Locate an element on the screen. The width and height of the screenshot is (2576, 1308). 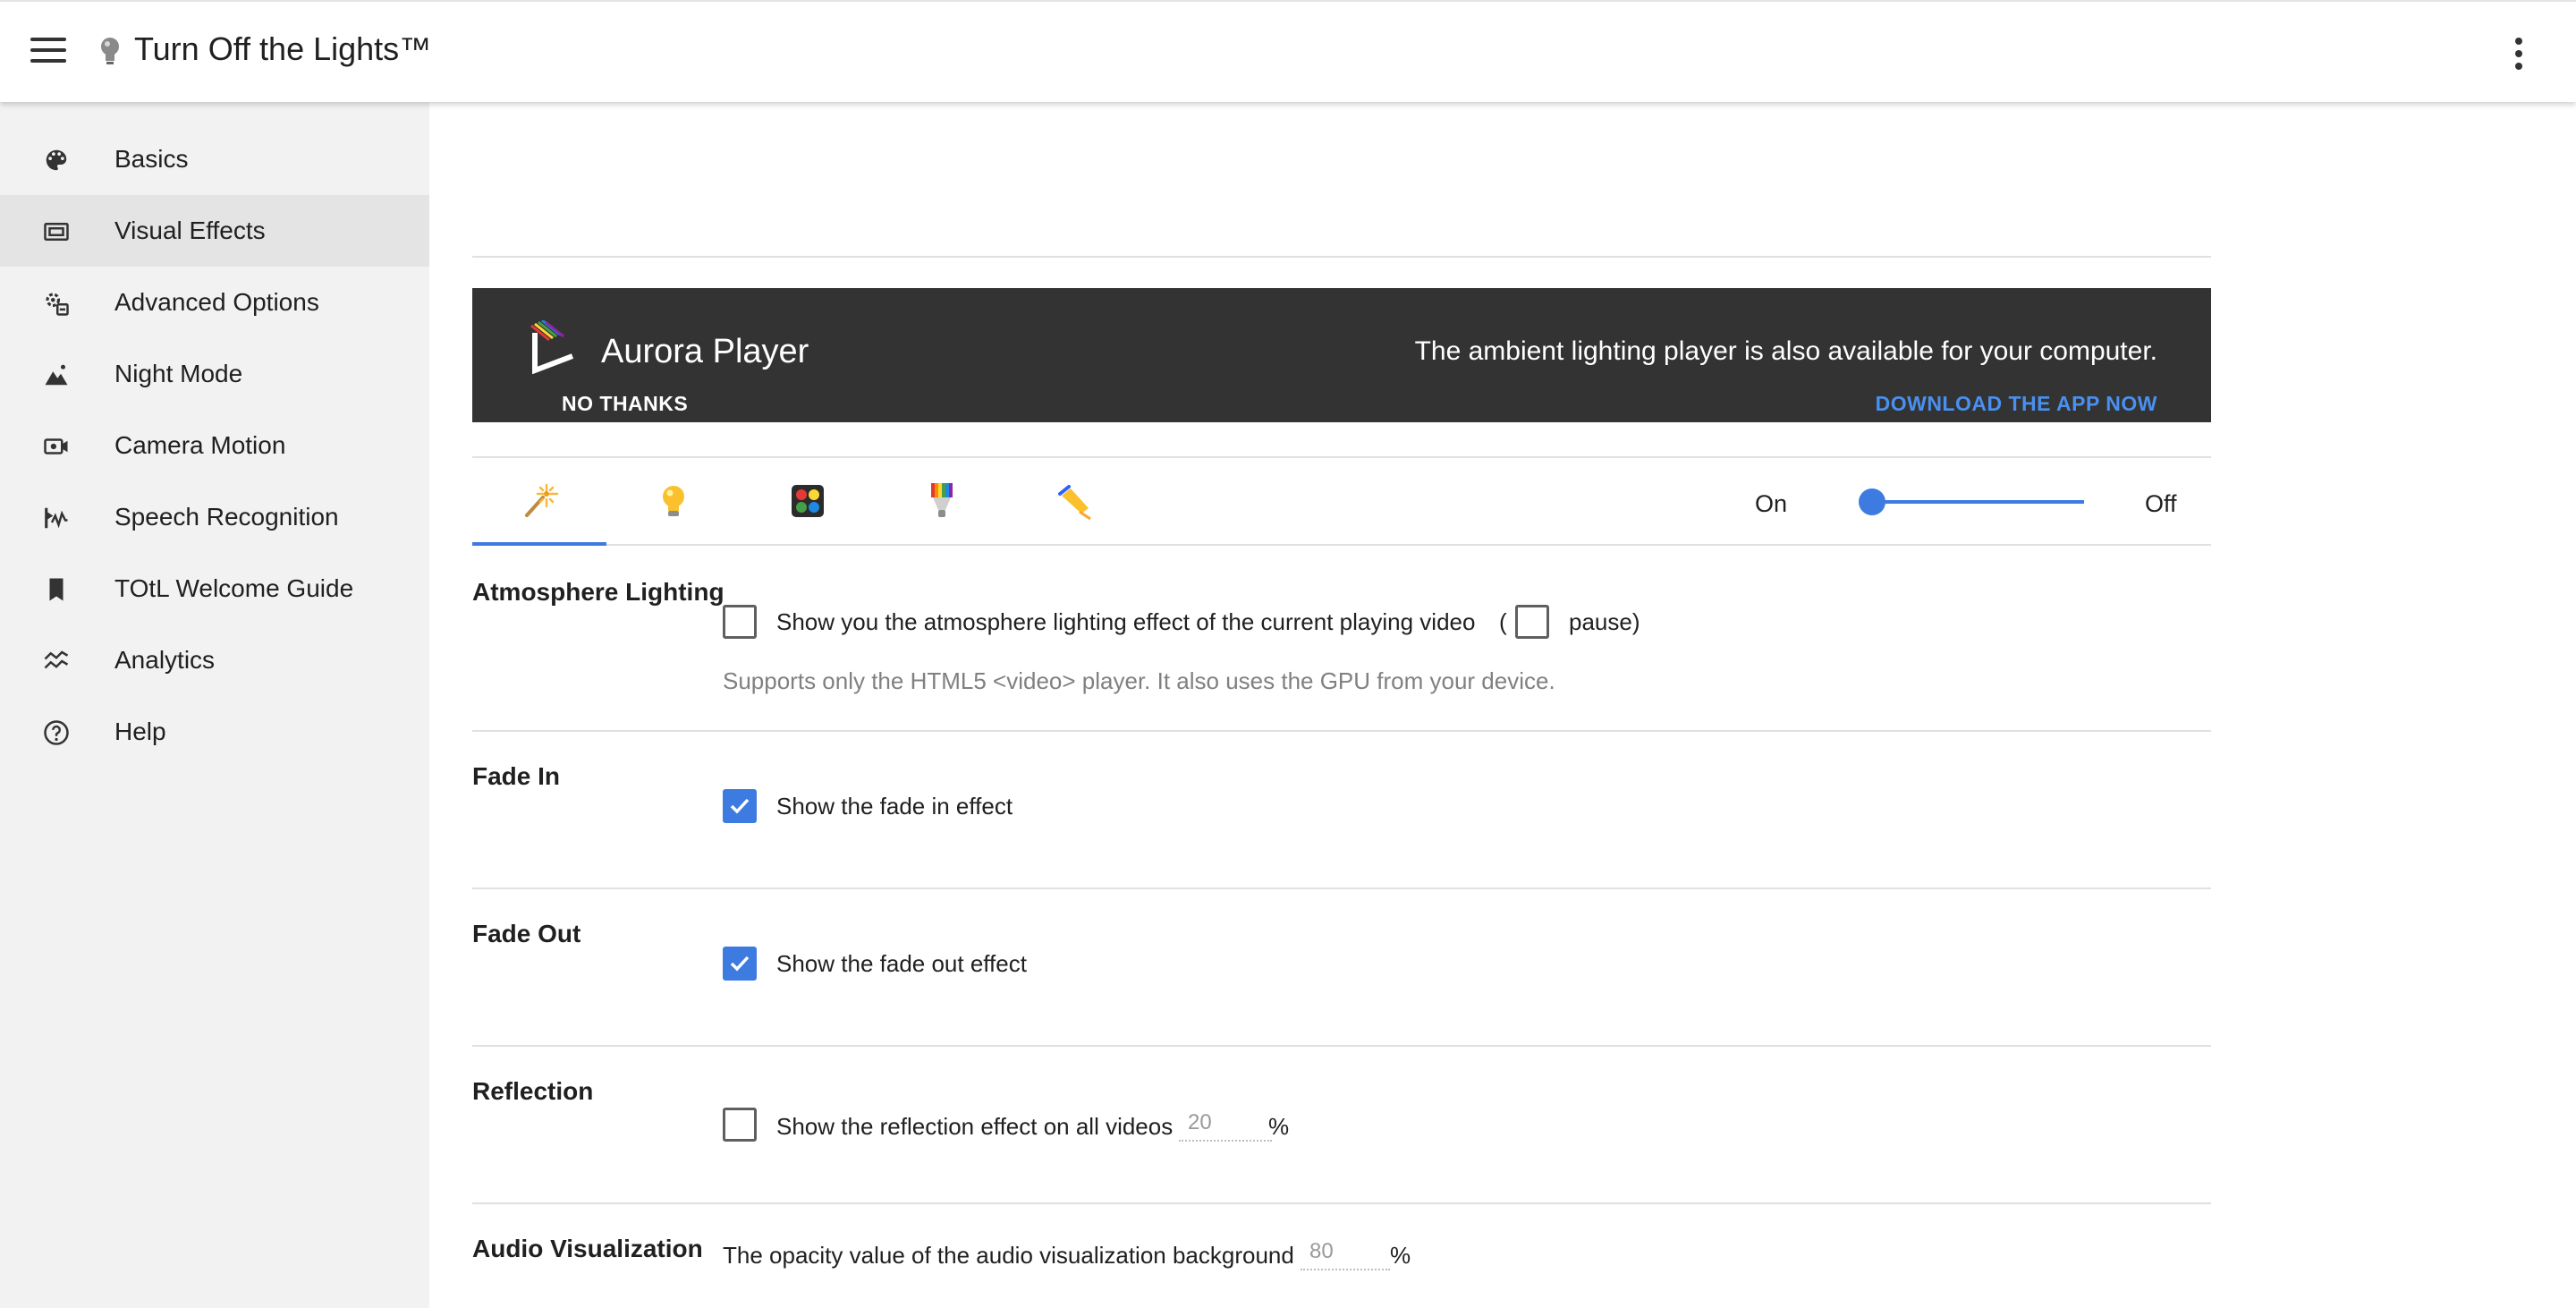
landscape-icon is located at coordinates (56, 374).